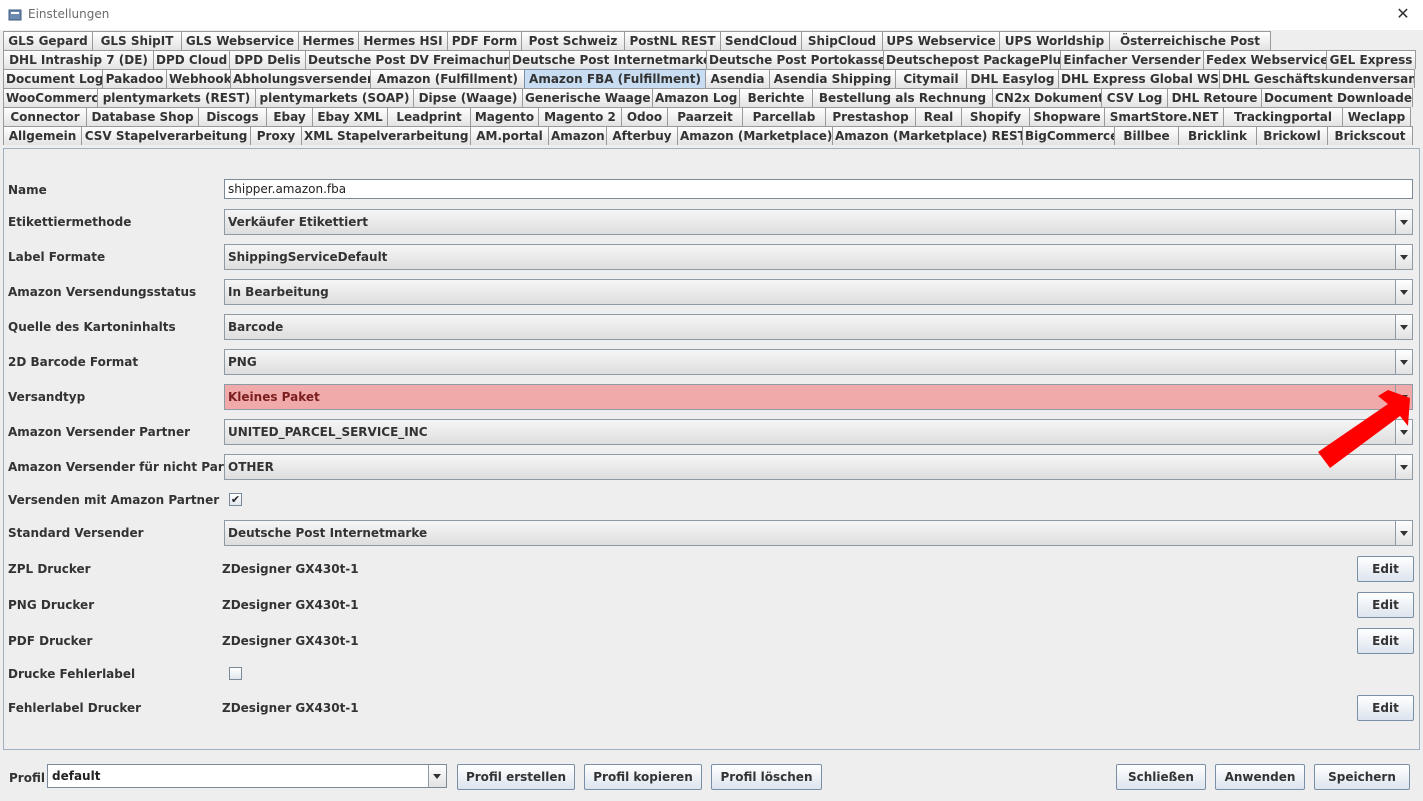 Image resolution: width=1423 pixels, height=801 pixels. What do you see at coordinates (1403, 14) in the screenshot?
I see `close-icon: ✕` at bounding box center [1403, 14].